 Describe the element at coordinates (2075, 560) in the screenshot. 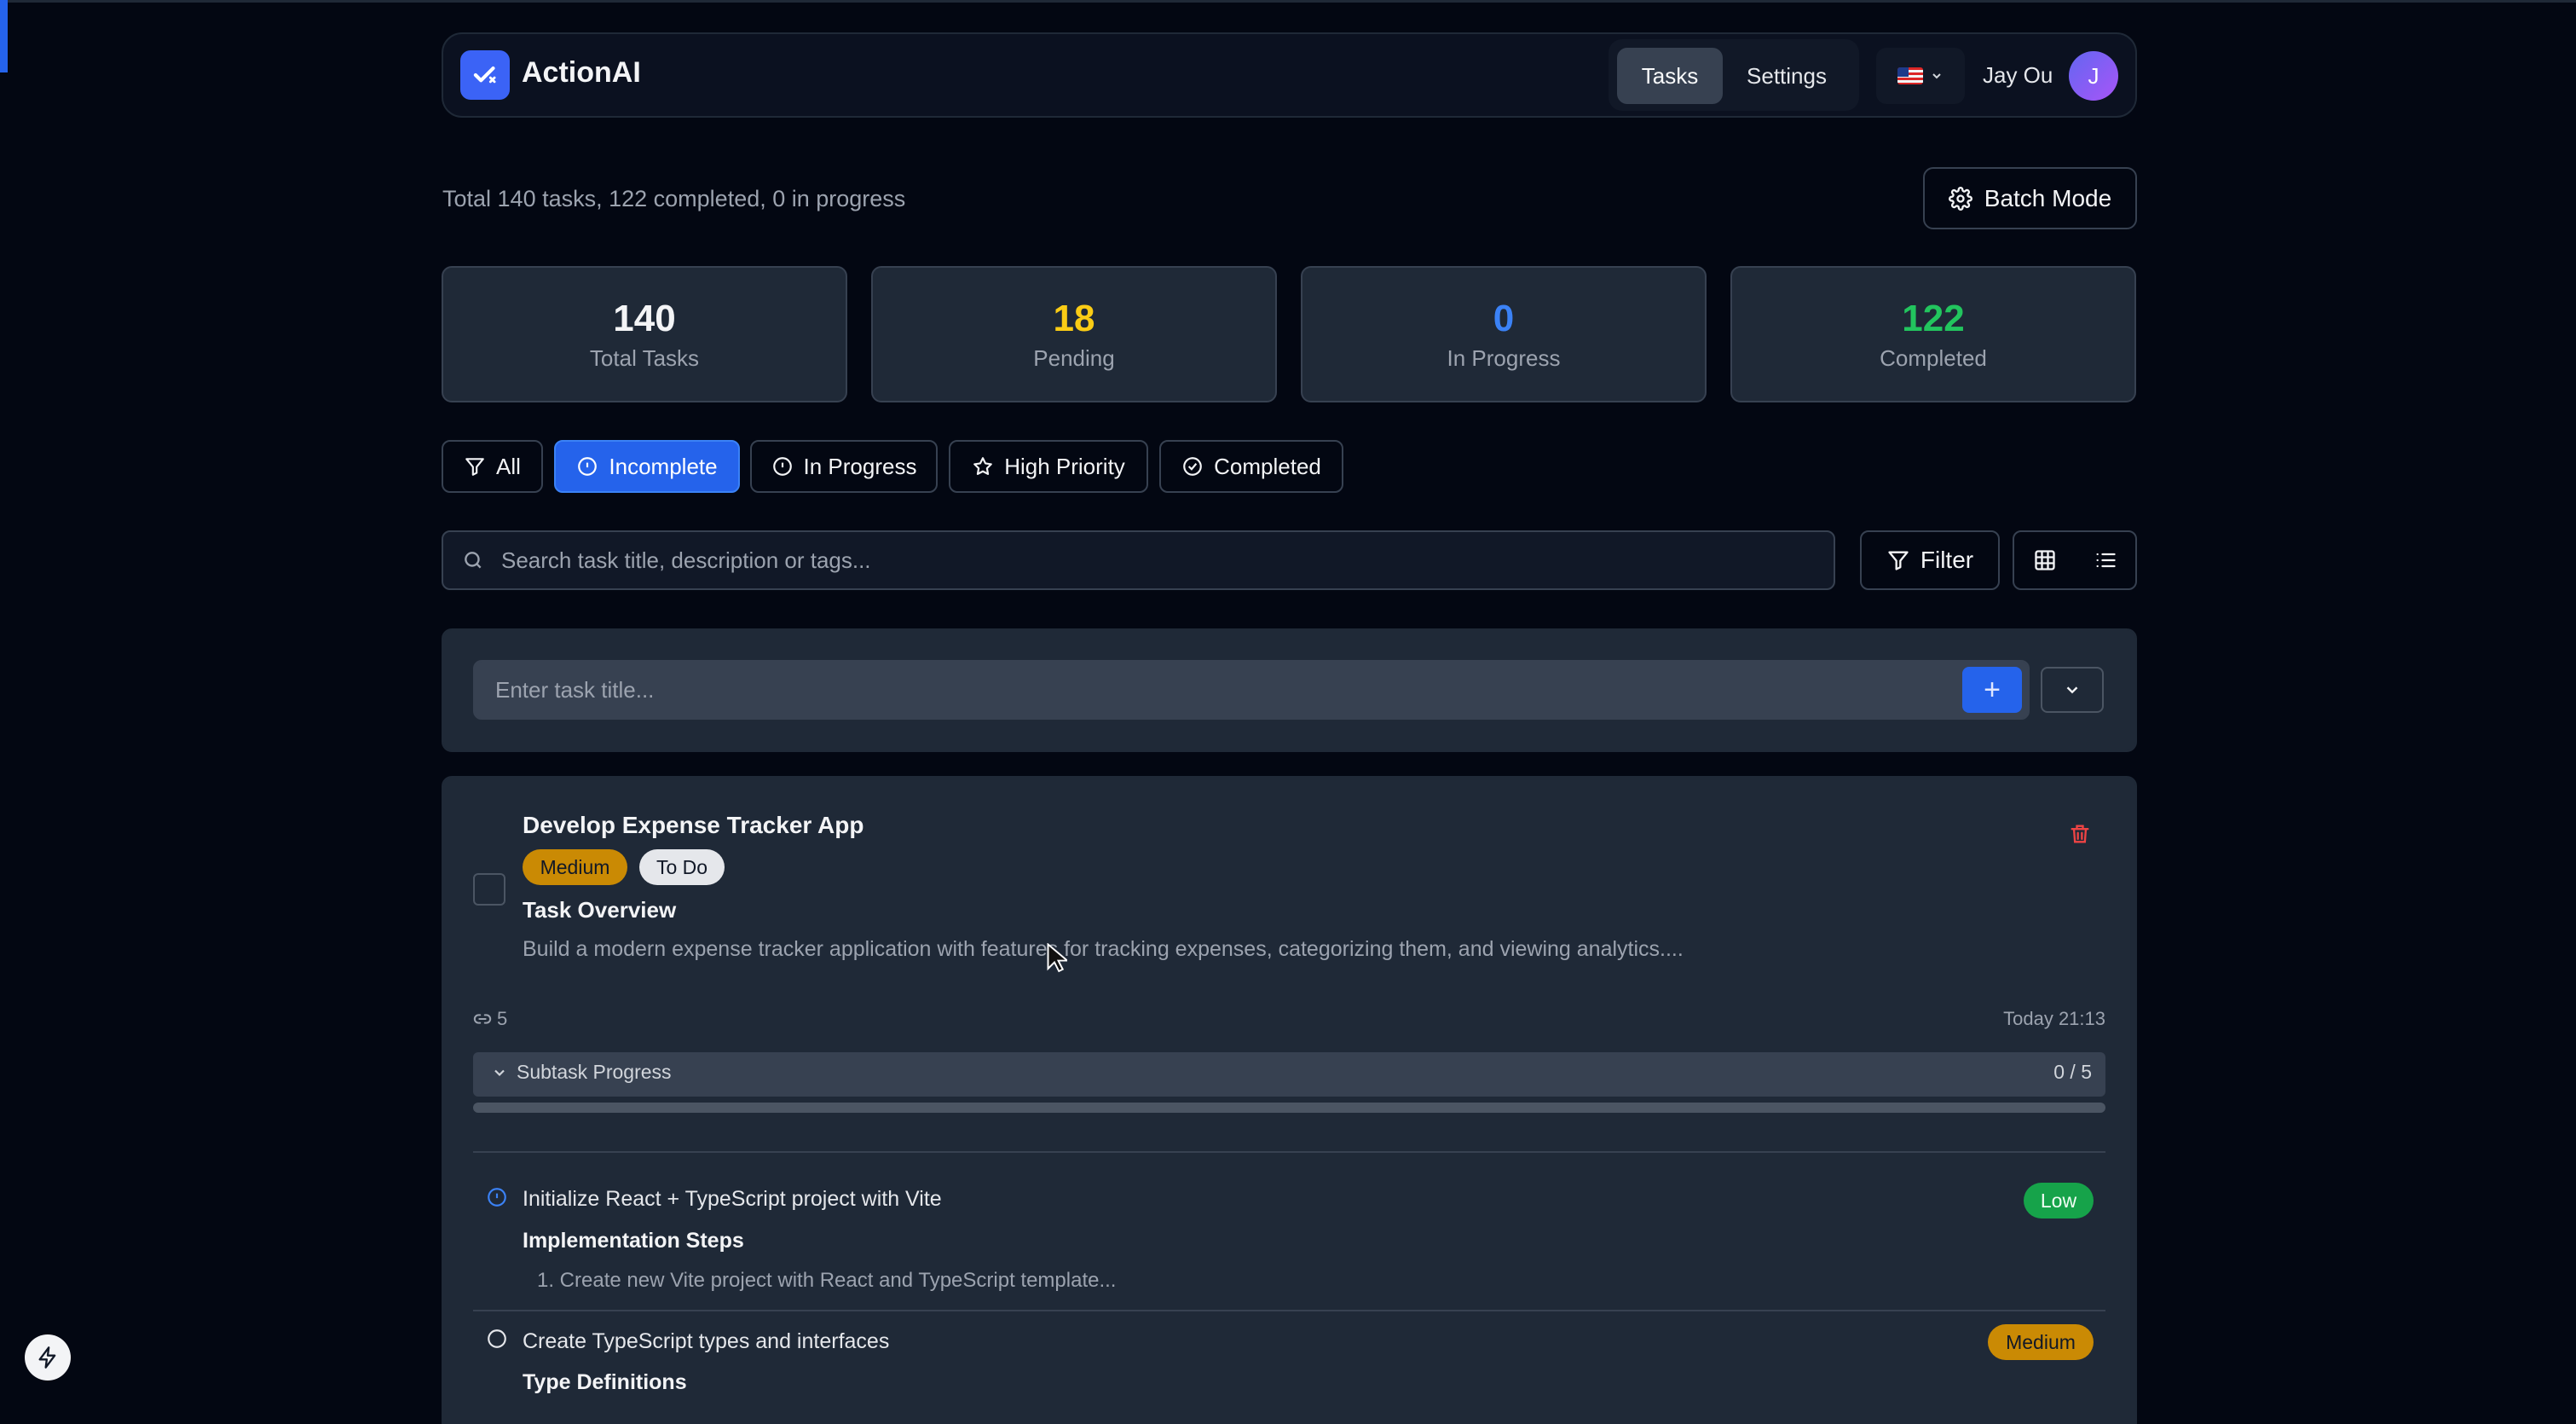

I see `view-toggle` at that location.